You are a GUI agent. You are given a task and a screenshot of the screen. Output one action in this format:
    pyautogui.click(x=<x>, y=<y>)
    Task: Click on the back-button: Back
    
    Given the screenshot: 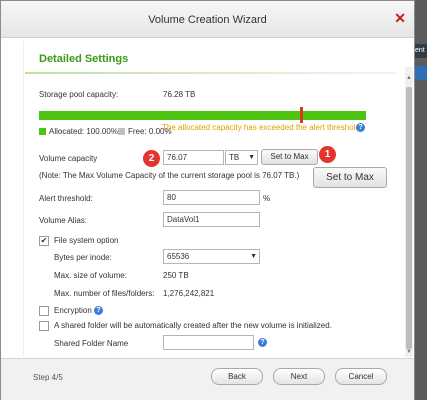 What is the action you would take?
    pyautogui.click(x=237, y=376)
    